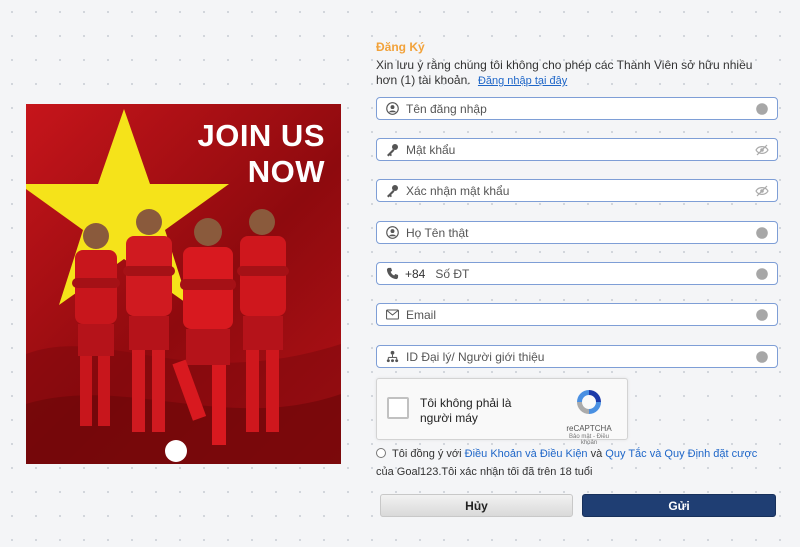  I want to click on username-input: Tên đăng nhập, so click(580, 109).